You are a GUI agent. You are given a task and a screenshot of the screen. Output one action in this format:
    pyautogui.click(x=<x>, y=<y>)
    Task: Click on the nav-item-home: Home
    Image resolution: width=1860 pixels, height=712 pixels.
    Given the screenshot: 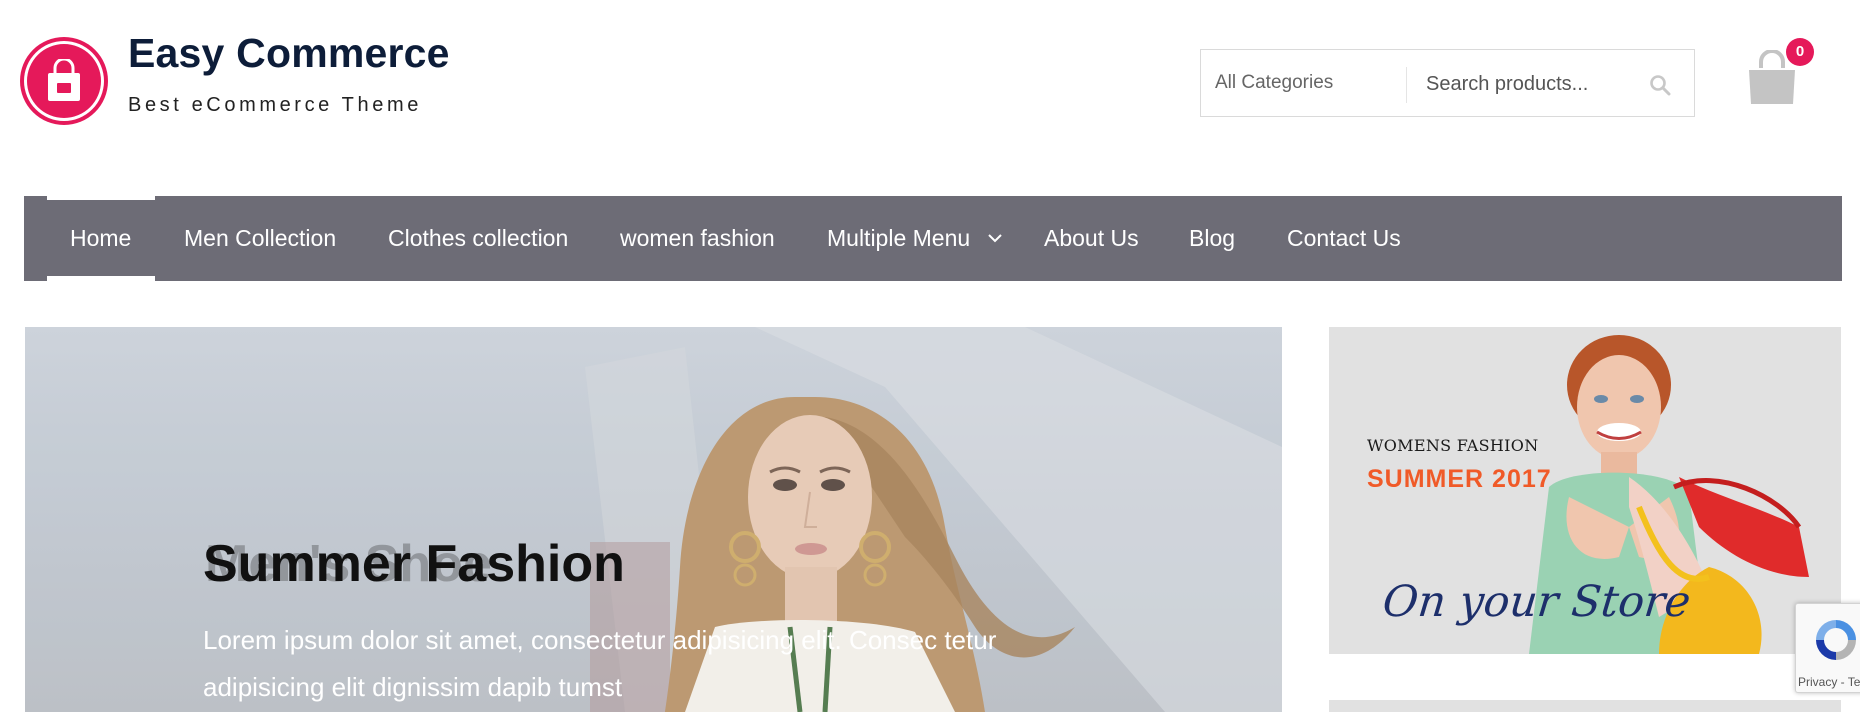 What is the action you would take?
    pyautogui.click(x=100, y=238)
    